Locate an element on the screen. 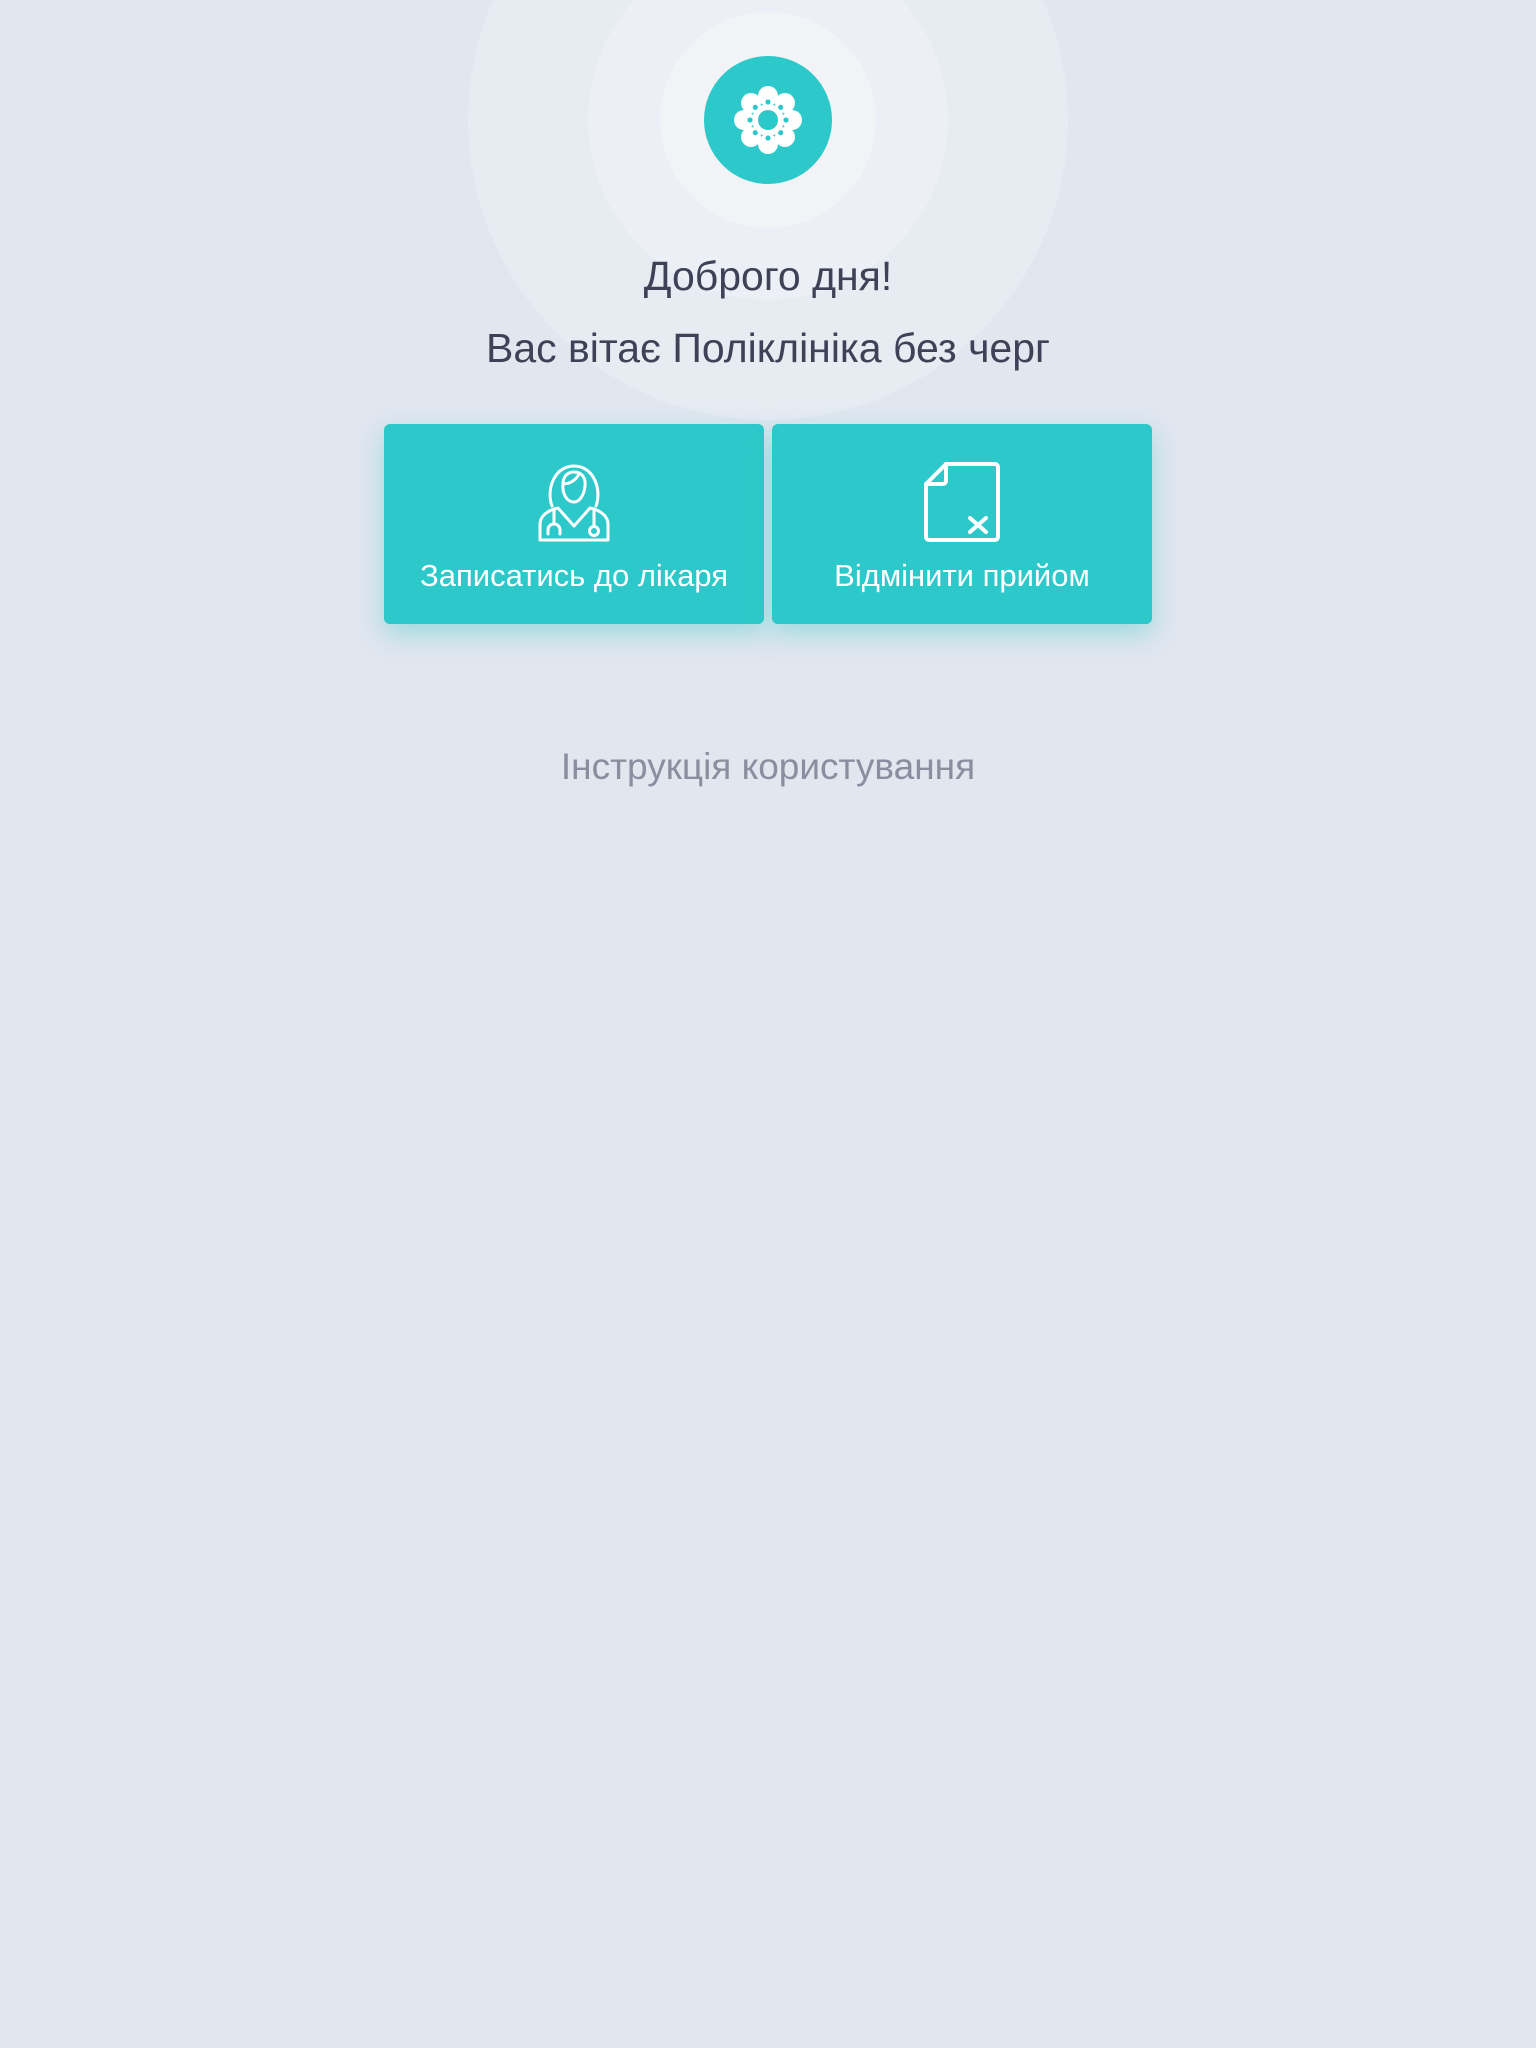  app-logo is located at coordinates (768, 120).